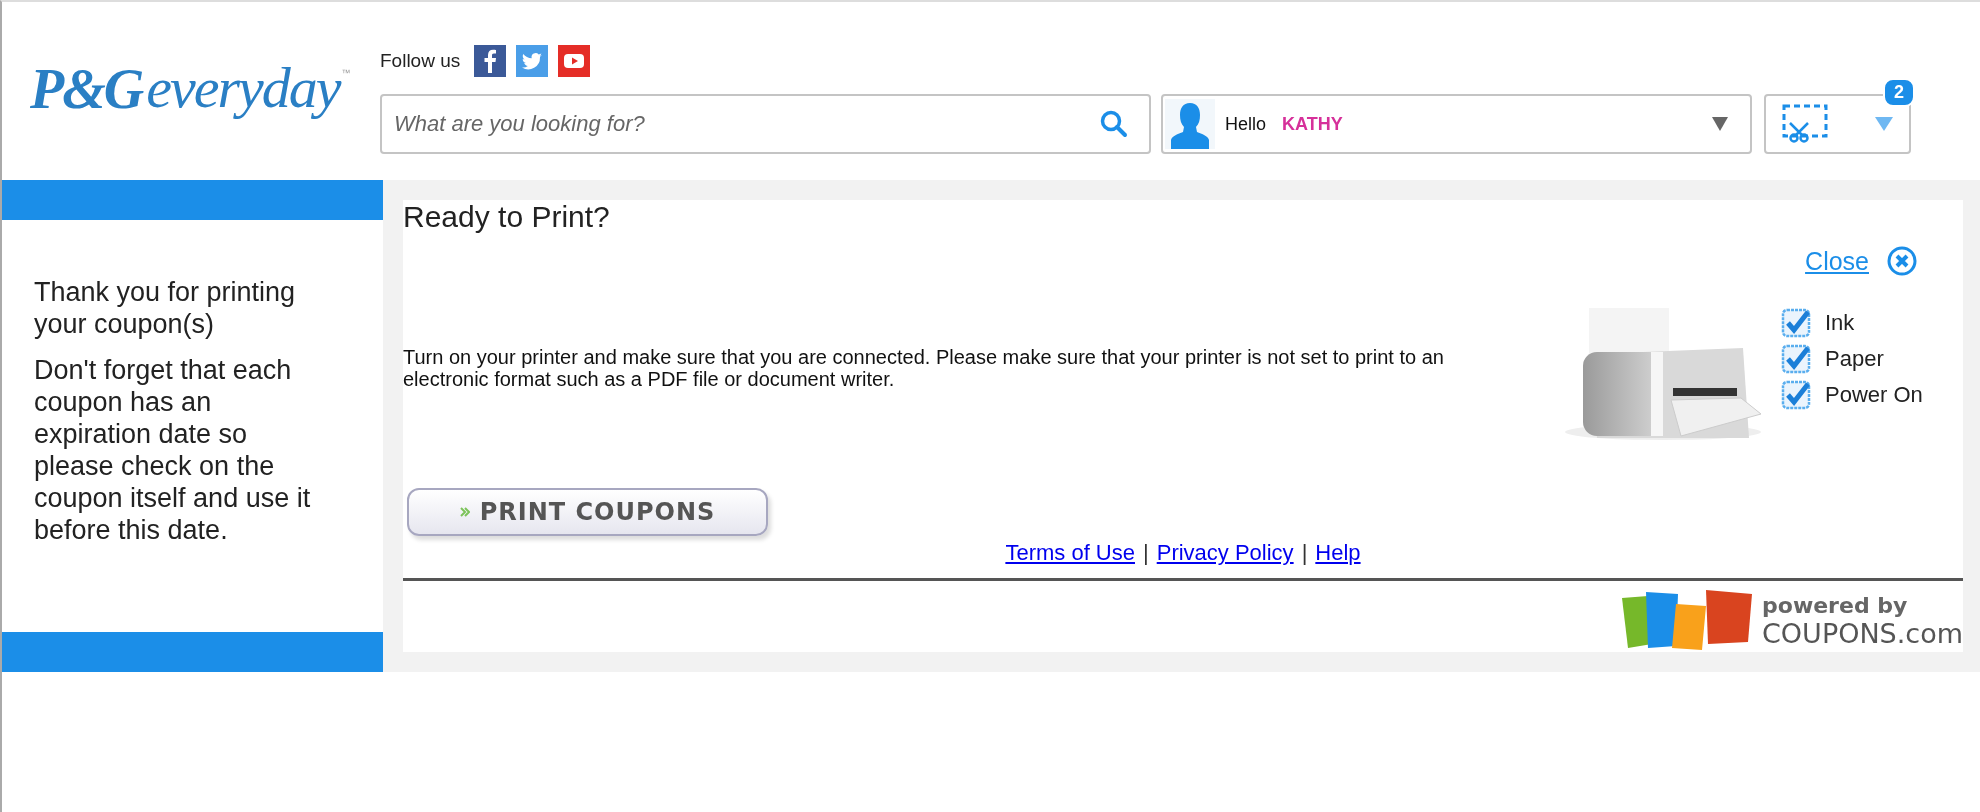 Image resolution: width=1980 pixels, height=812 pixels. What do you see at coordinates (1840, 323) in the screenshot?
I see `checklist-label: Ink` at bounding box center [1840, 323].